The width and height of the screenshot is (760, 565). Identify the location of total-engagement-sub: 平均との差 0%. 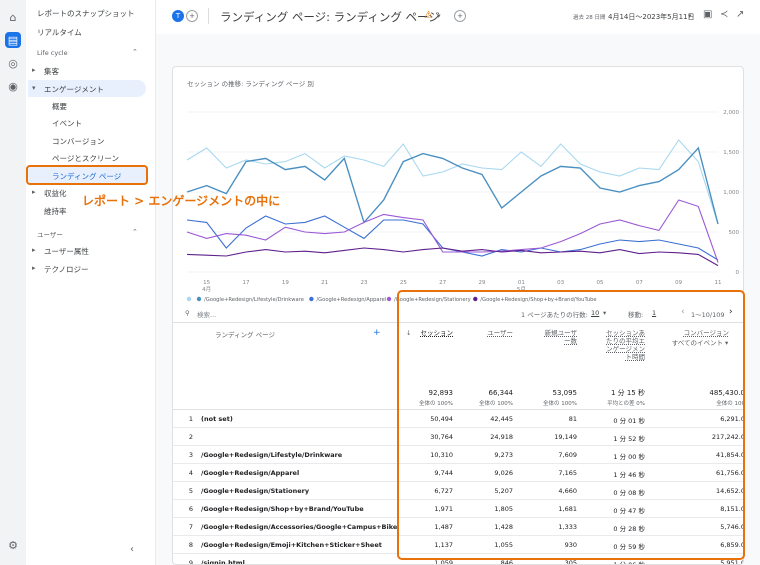
(626, 404).